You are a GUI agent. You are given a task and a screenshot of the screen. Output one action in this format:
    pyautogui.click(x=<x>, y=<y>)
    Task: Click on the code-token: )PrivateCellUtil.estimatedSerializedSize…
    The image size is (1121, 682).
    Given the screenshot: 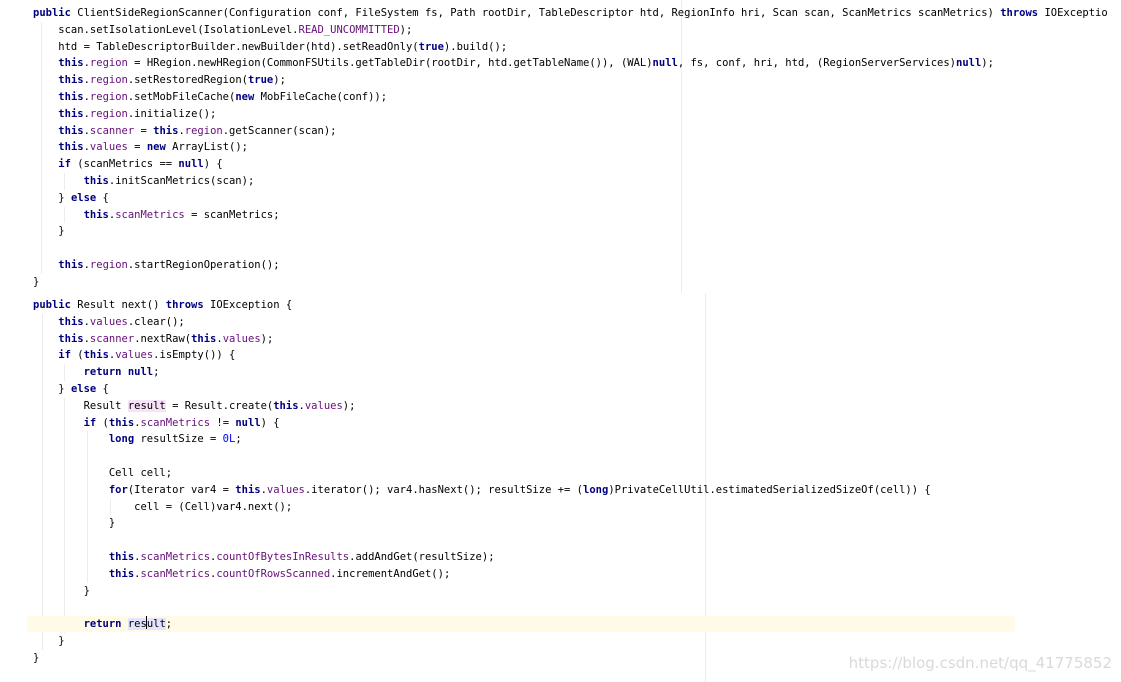 What is the action you would take?
    pyautogui.click(x=769, y=489)
    